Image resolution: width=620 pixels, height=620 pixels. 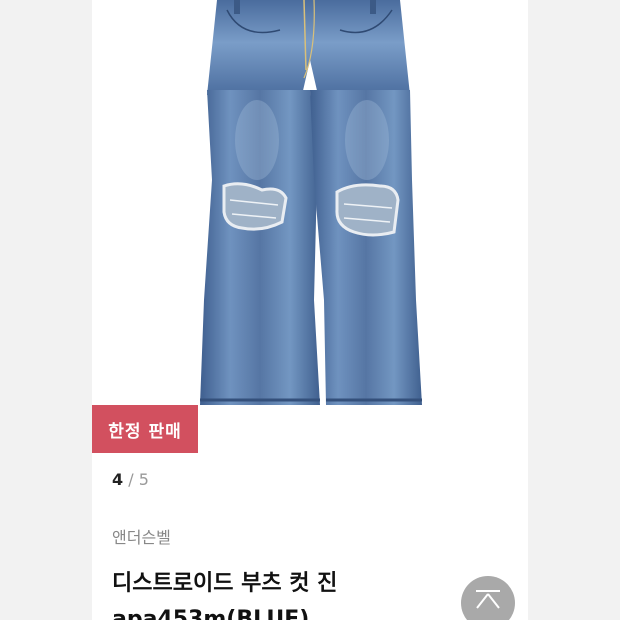 What do you see at coordinates (225, 583) in the screenshot?
I see `product-title-line1: 디스트로이드 부츠 컷 진` at bounding box center [225, 583].